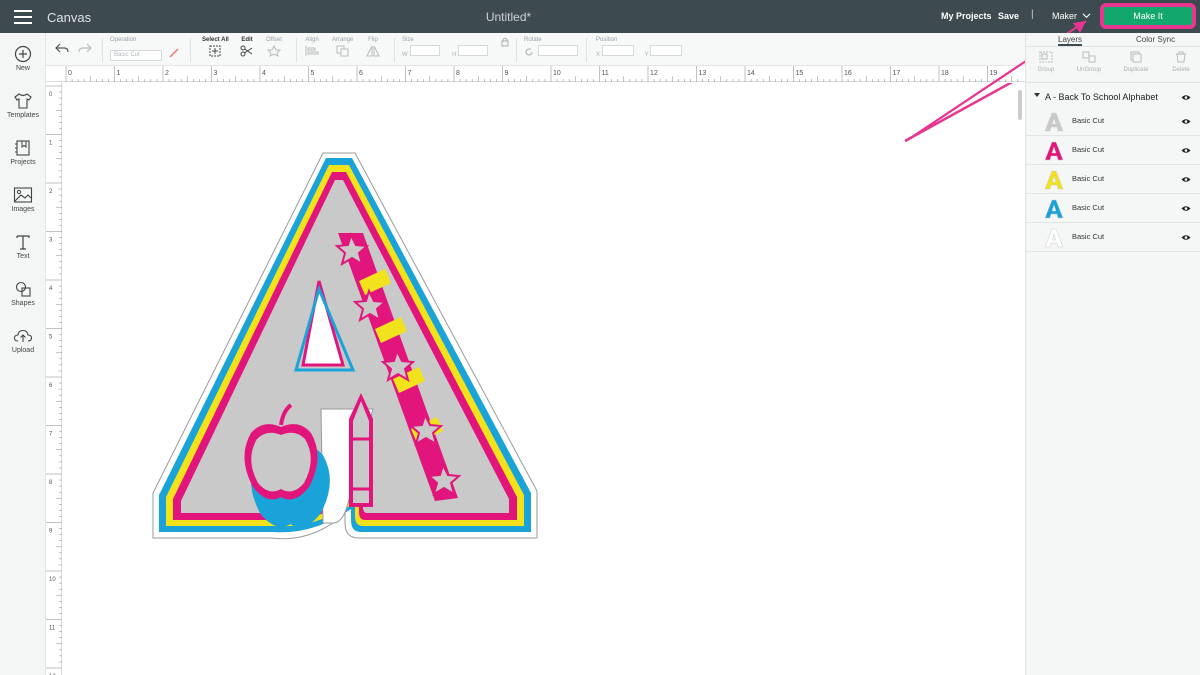  What do you see at coordinates (23, 58) in the screenshot?
I see `sidebar-item-new: New` at bounding box center [23, 58].